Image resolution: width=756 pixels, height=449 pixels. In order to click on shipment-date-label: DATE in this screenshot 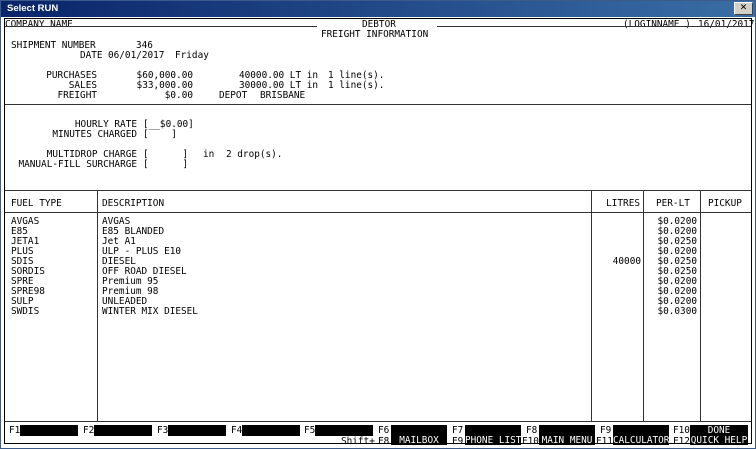, I will do `click(91, 55)`.